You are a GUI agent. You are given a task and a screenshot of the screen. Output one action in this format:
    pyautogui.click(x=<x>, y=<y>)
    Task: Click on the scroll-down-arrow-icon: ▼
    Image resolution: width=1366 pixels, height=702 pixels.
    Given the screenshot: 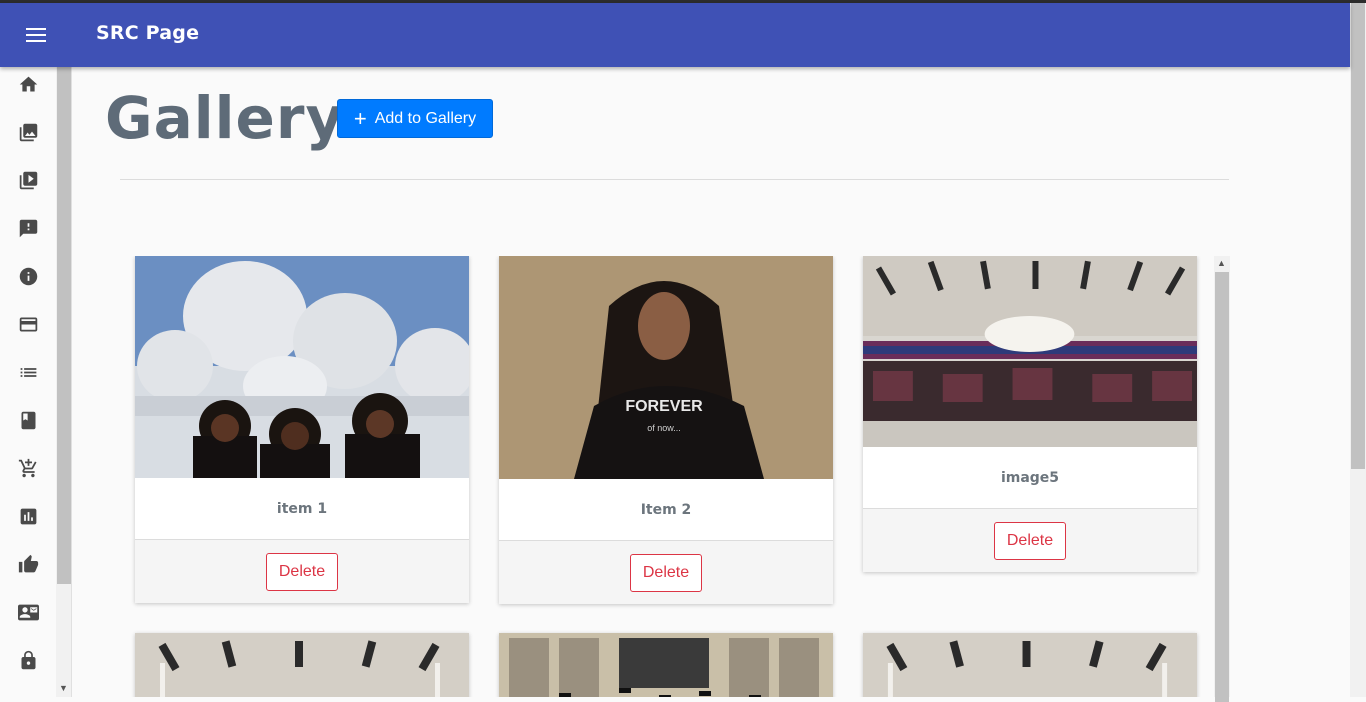 What is the action you would take?
    pyautogui.click(x=63, y=688)
    